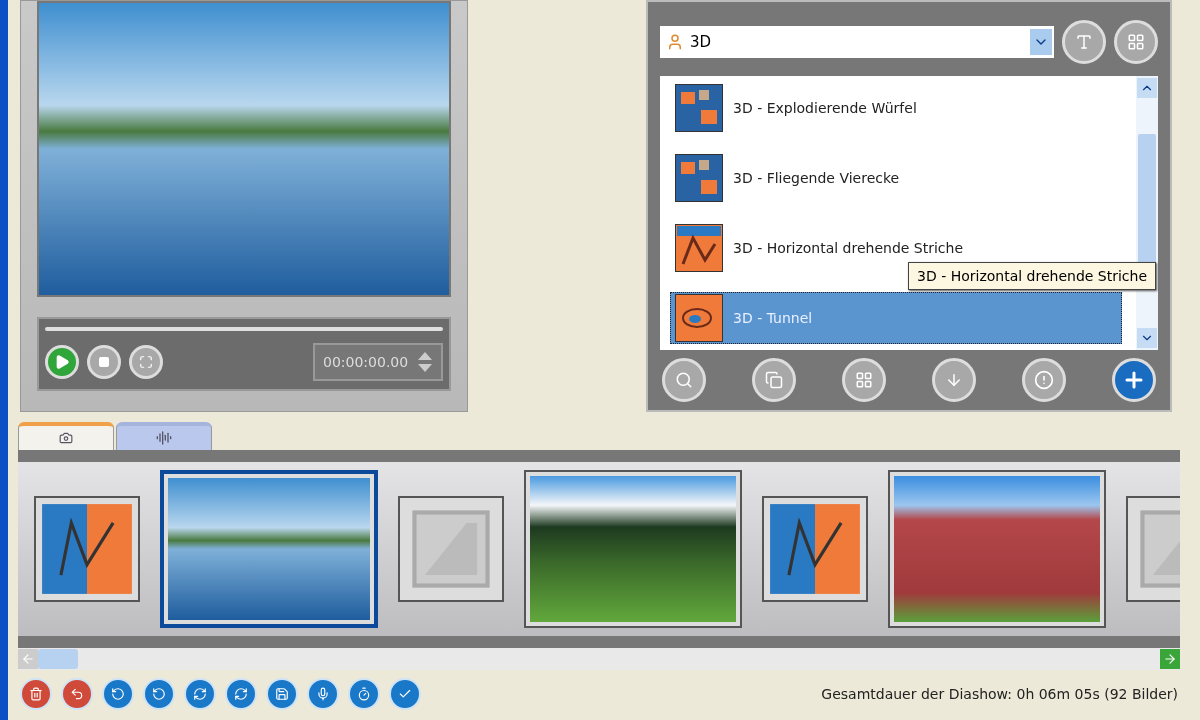 The width and height of the screenshot is (1200, 720). I want to click on tooltip: 3D - Horizontal drehende Striche, so click(1032, 276).